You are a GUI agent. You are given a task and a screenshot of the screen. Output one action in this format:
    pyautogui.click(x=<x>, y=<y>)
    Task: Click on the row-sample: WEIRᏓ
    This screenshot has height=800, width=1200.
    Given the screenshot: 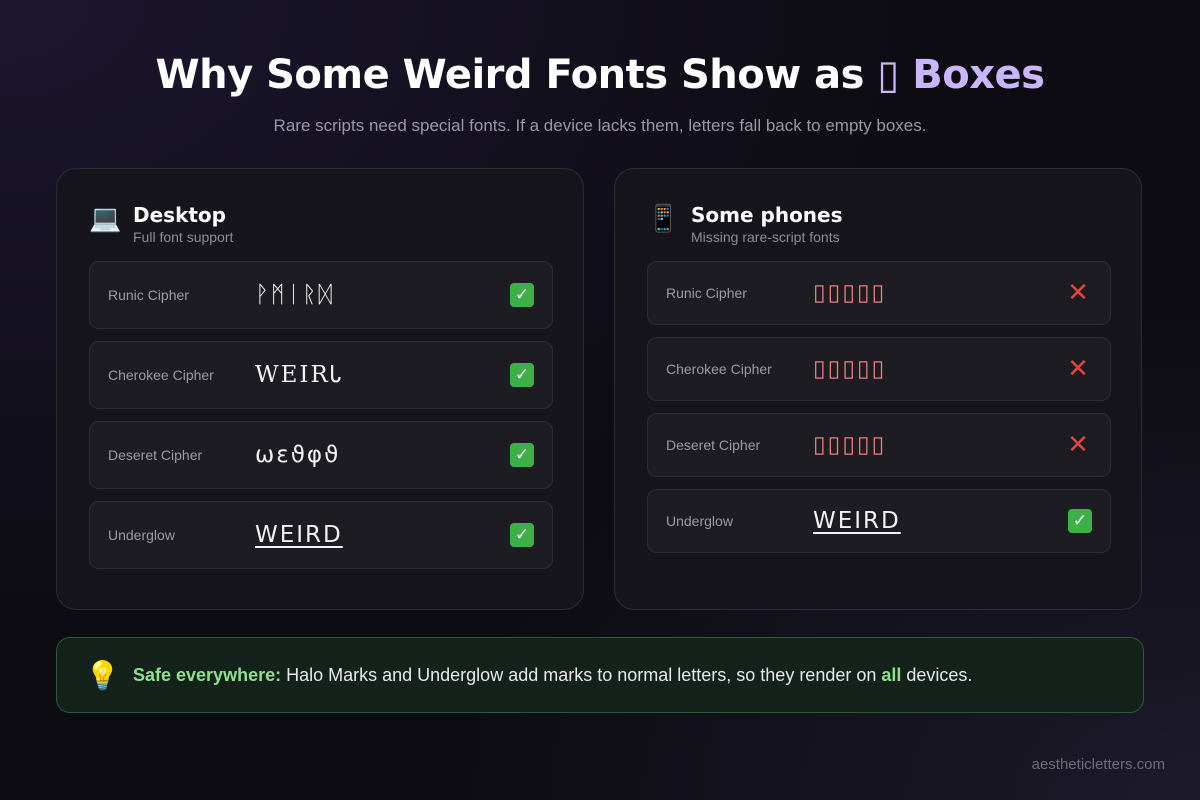 What is the action you would take?
    pyautogui.click(x=299, y=375)
    